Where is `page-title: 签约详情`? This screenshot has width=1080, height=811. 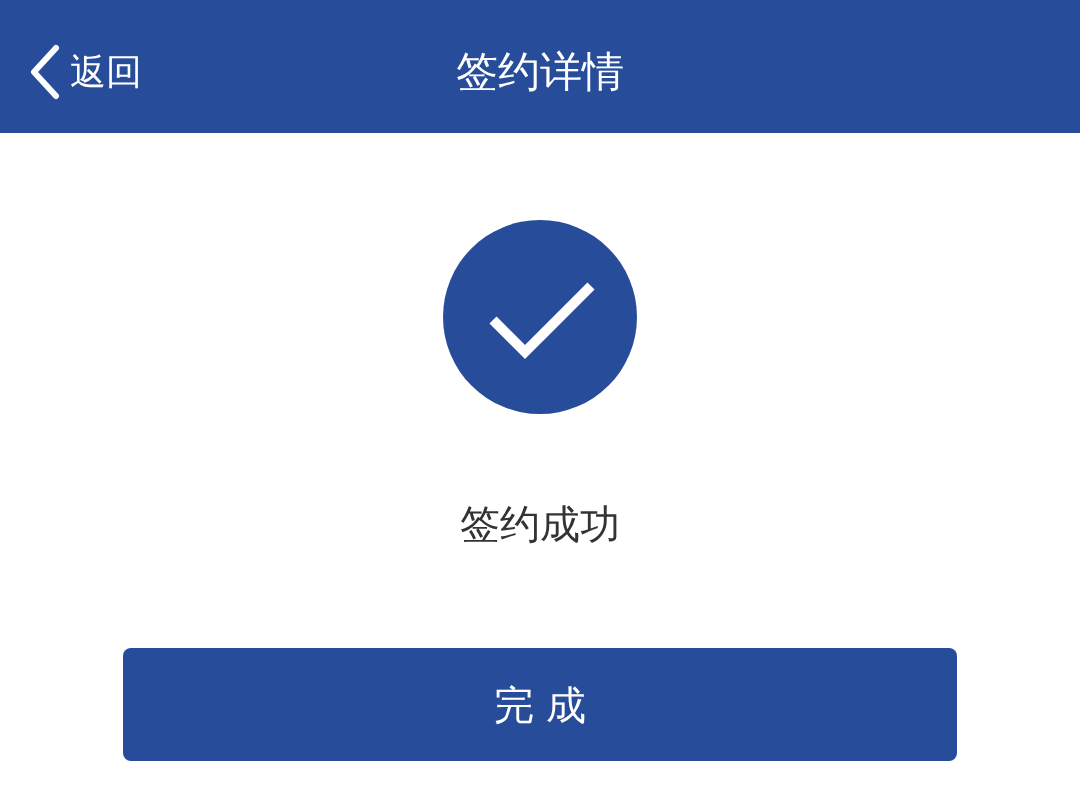
page-title: 签约详情 is located at coordinates (540, 72).